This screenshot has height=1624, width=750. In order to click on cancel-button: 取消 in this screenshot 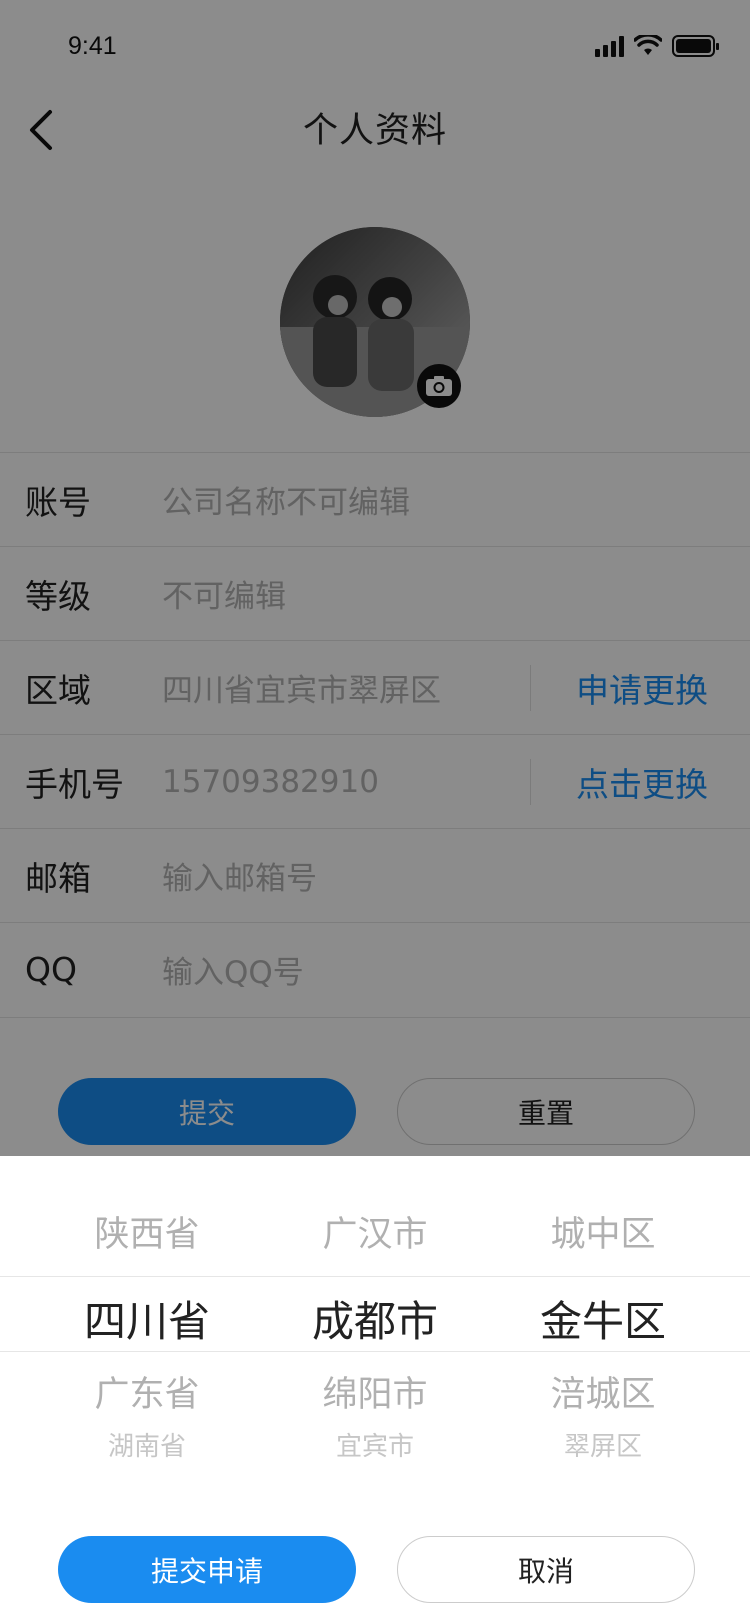, I will do `click(546, 1569)`.